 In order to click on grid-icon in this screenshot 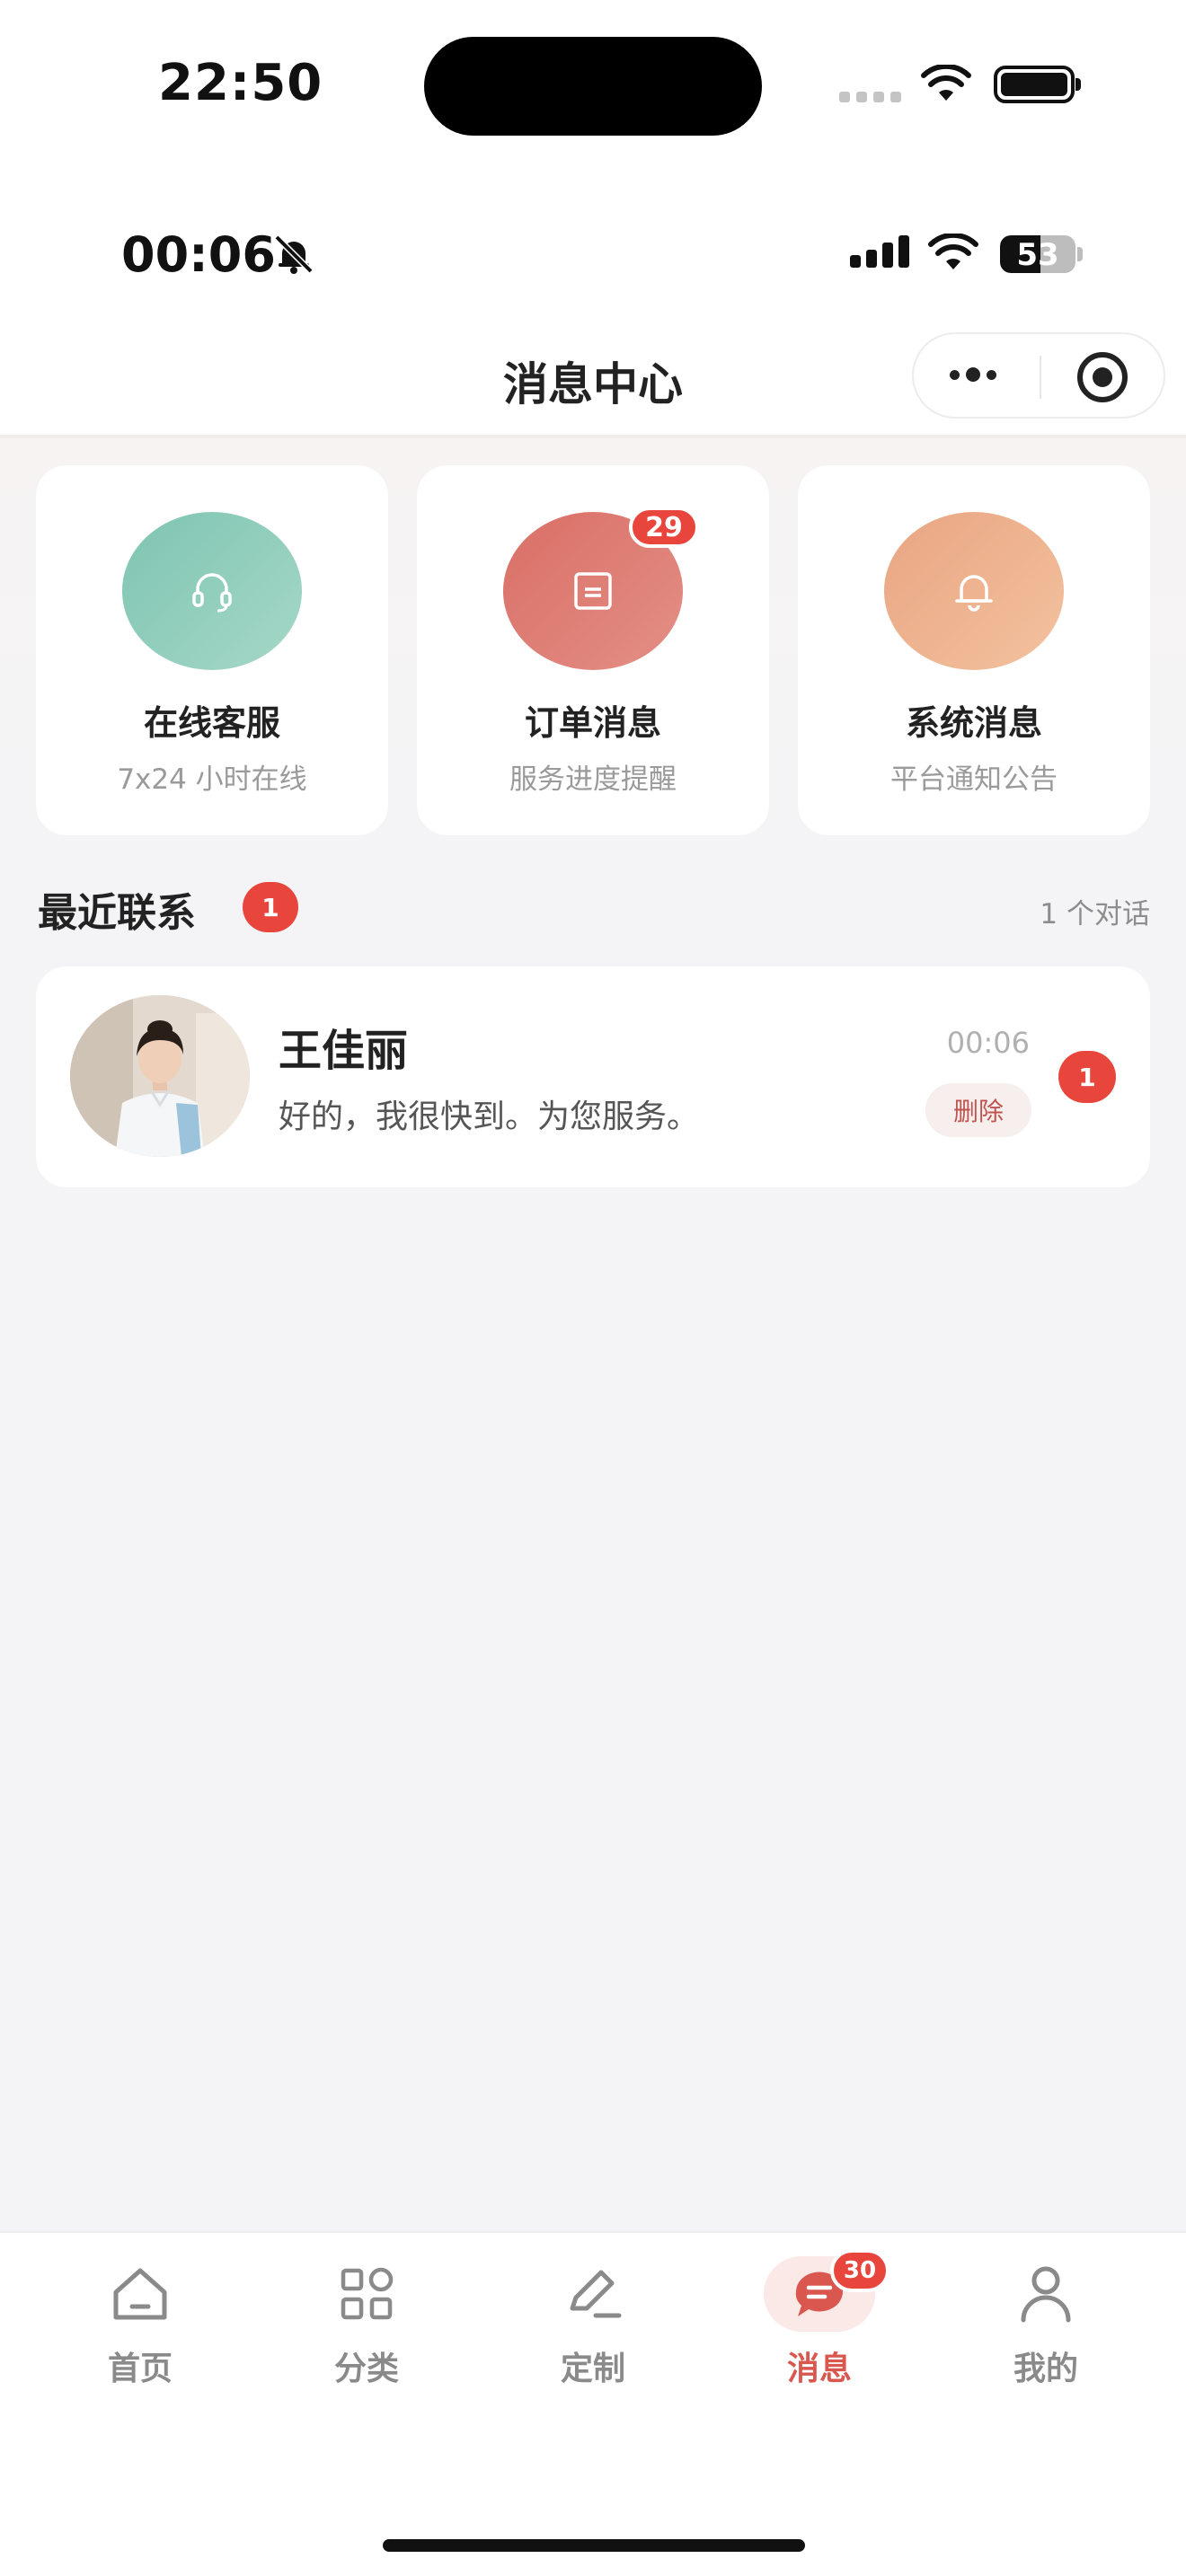, I will do `click(367, 2293)`.